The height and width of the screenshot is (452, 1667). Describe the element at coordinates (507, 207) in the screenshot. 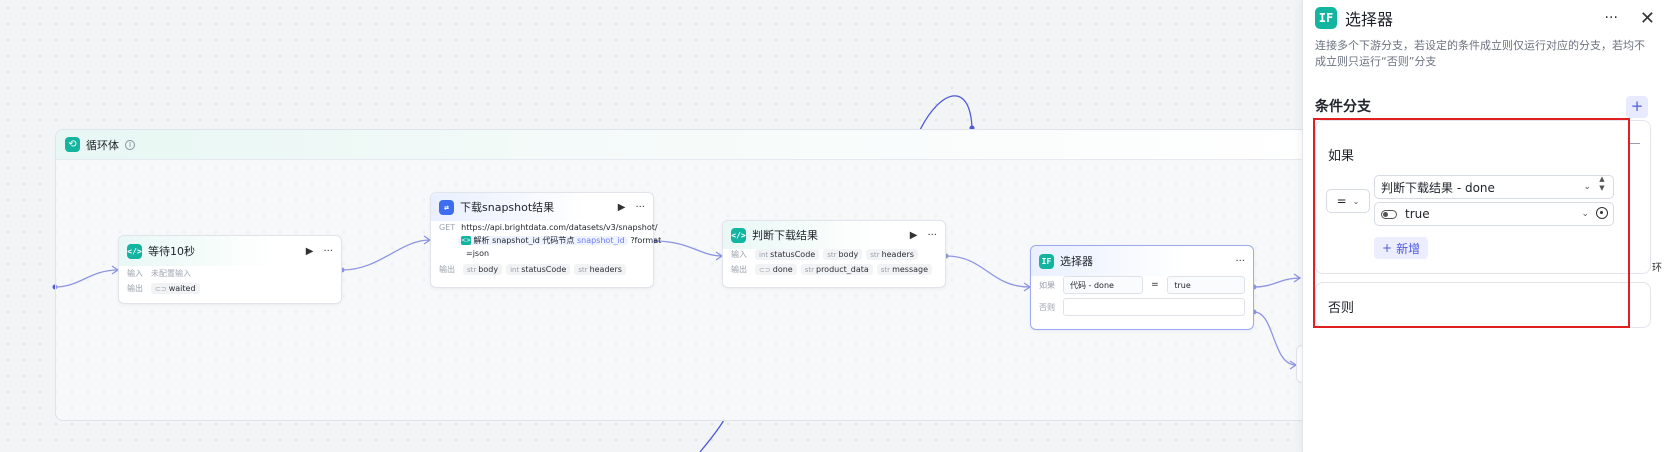

I see `node-title: 下载snapshot结果` at that location.